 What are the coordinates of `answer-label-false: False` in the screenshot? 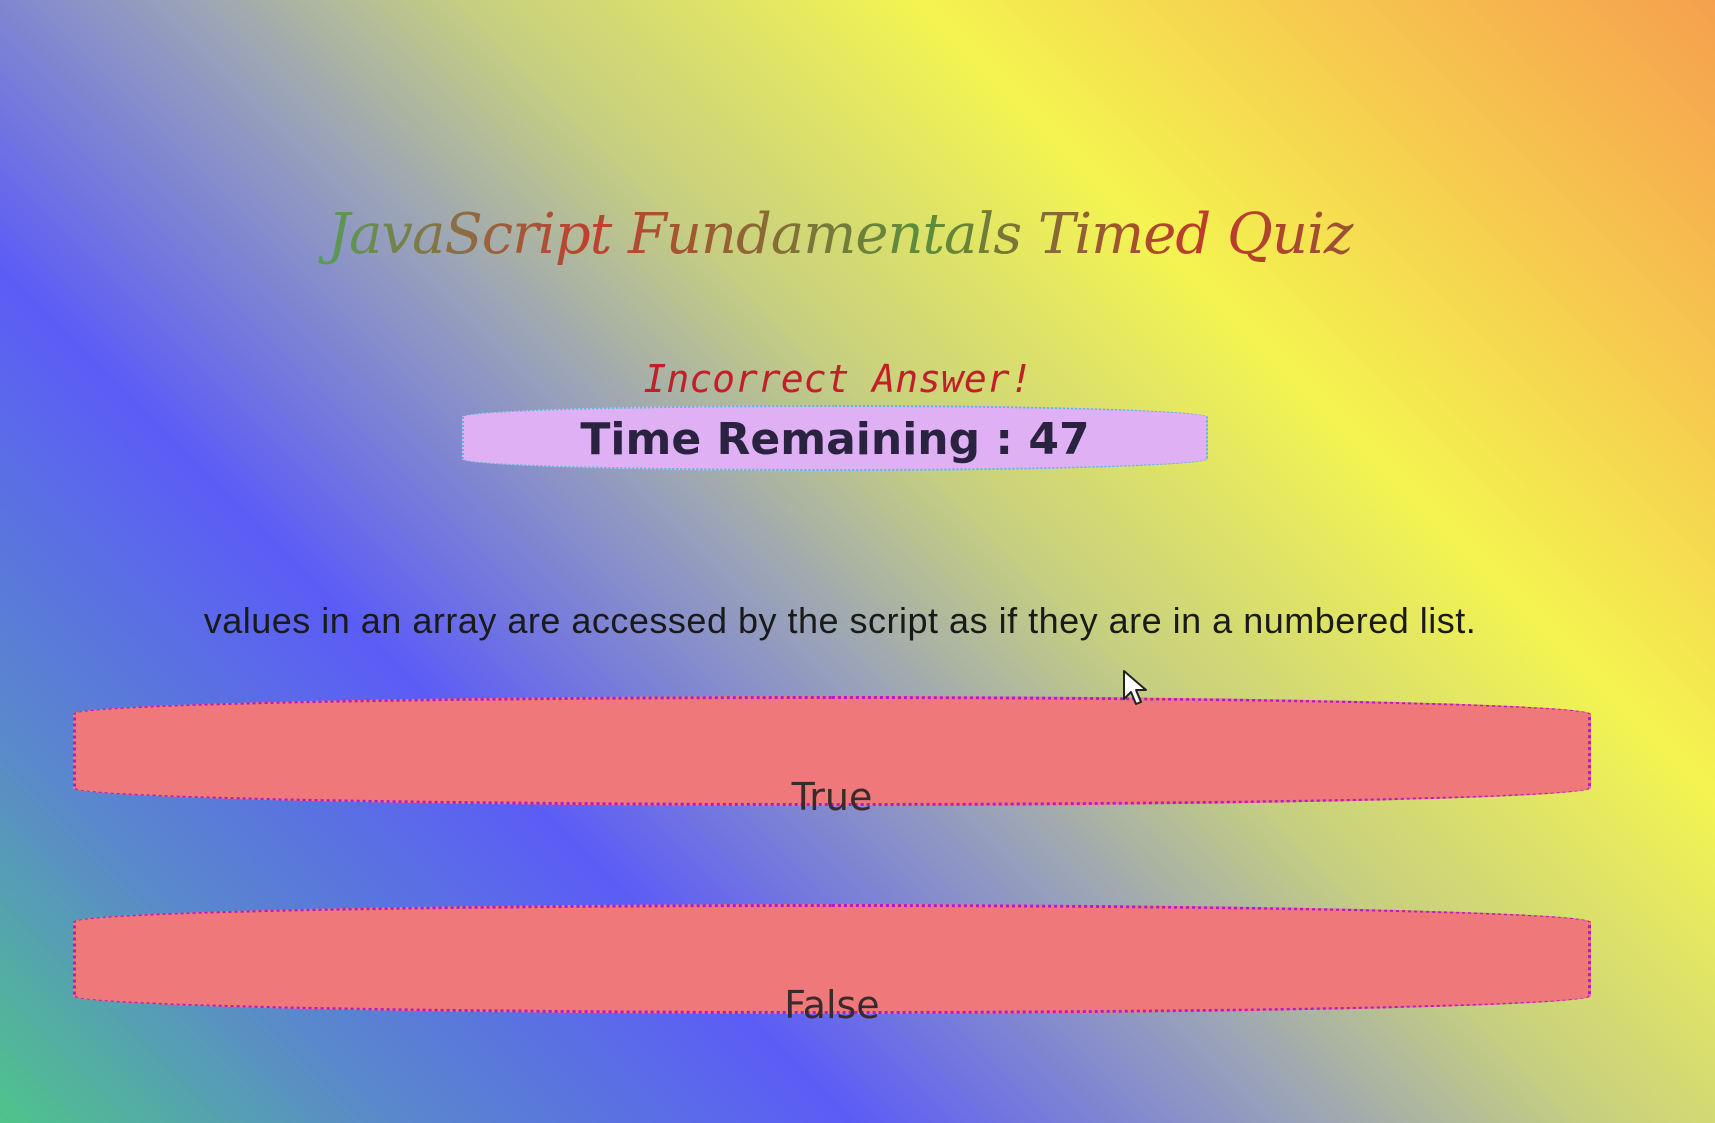 It's located at (832, 1005).